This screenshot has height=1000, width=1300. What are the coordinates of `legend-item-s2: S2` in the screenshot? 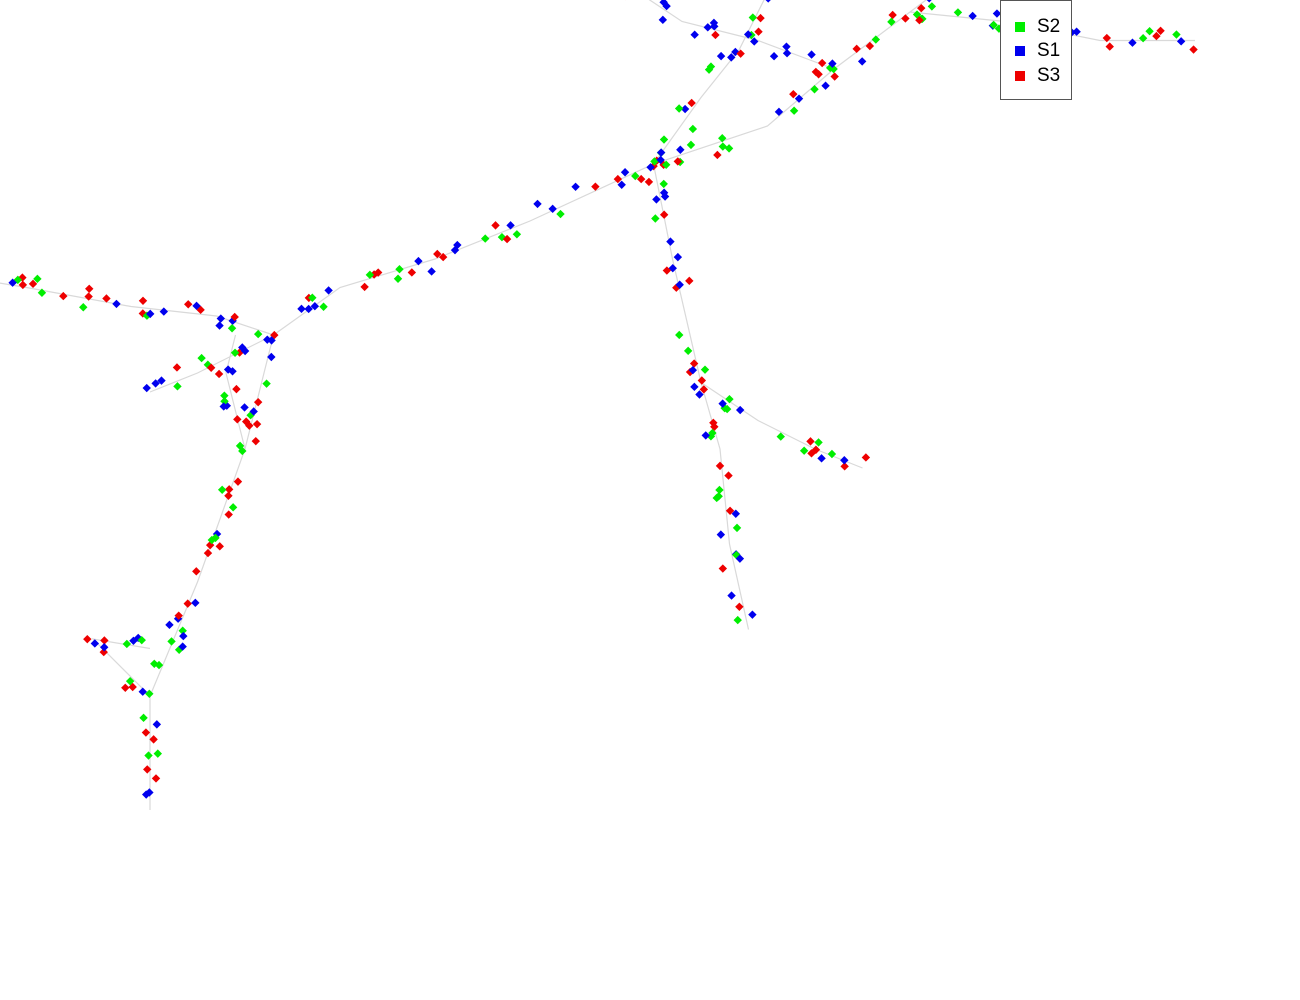 It's located at (1037, 27).